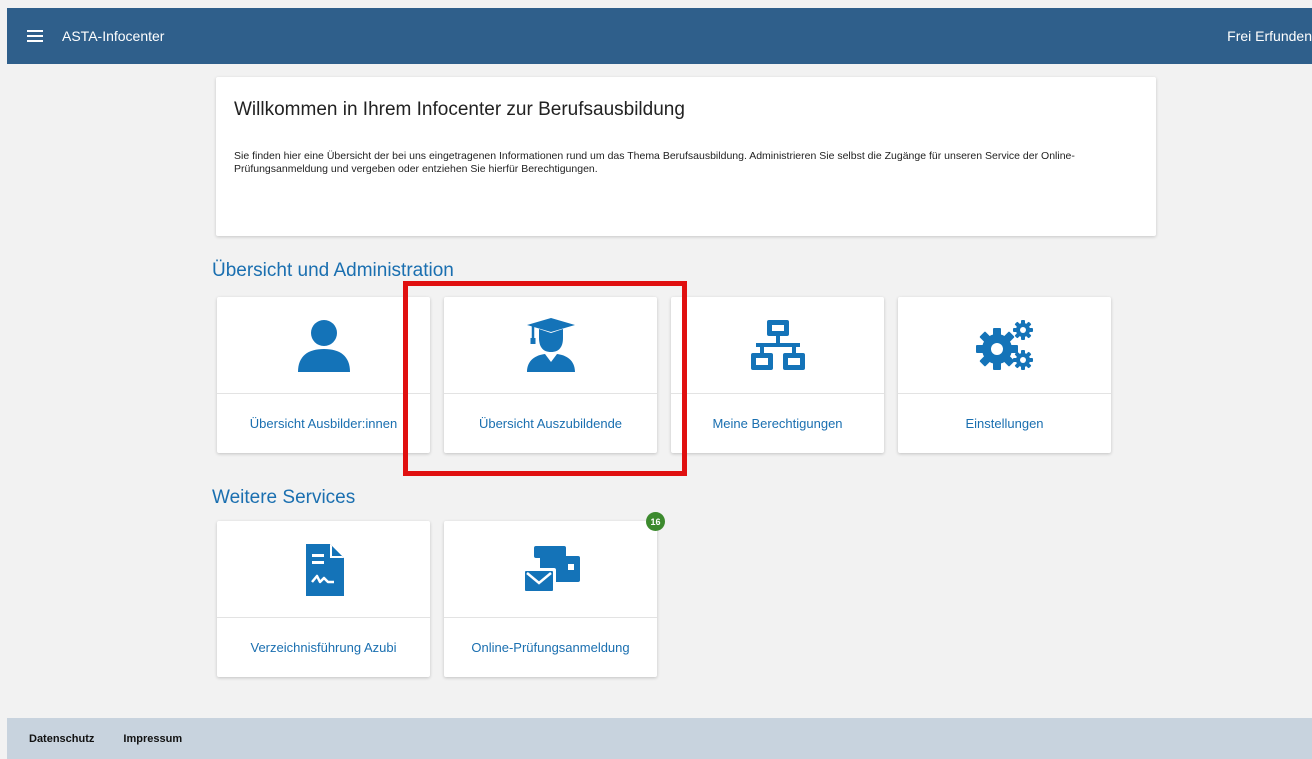  I want to click on document-signature-icon, so click(324, 569).